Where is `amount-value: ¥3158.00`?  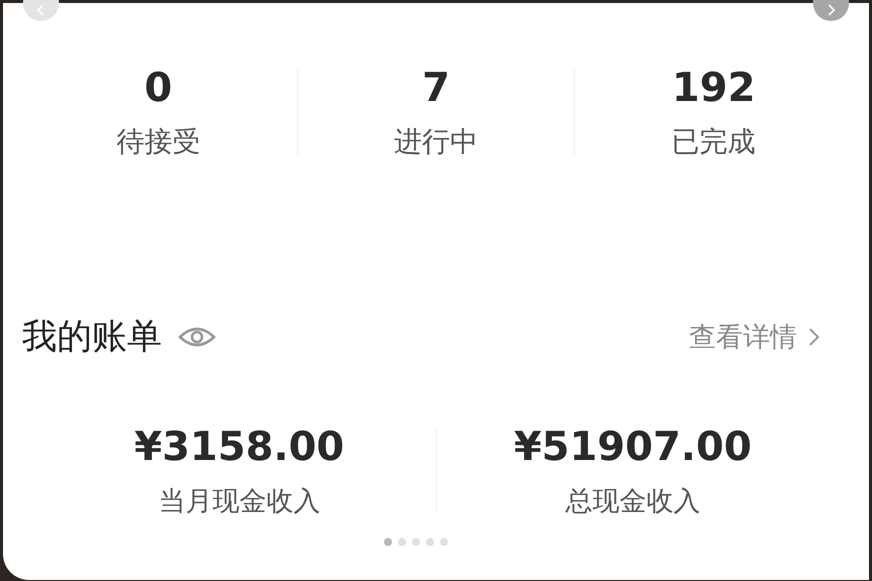 amount-value: ¥3158.00 is located at coordinates (239, 447).